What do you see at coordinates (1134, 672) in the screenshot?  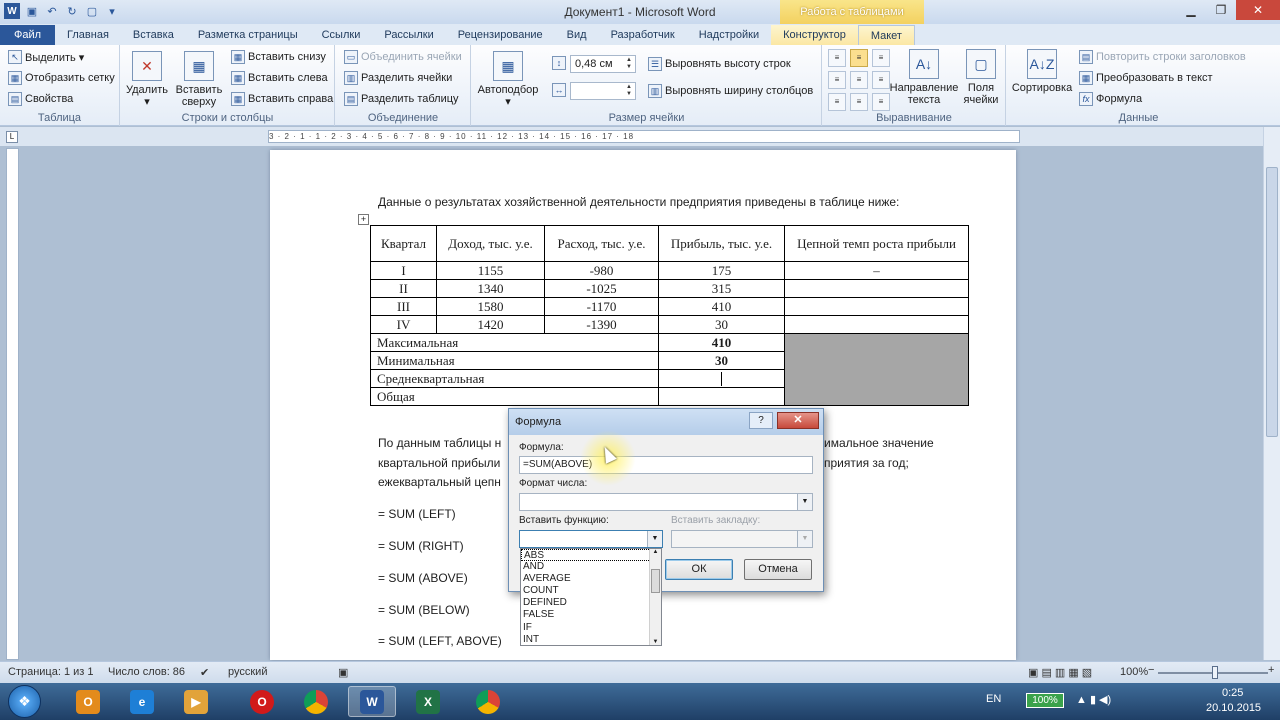 I see `zoom-level: 100%` at bounding box center [1134, 672].